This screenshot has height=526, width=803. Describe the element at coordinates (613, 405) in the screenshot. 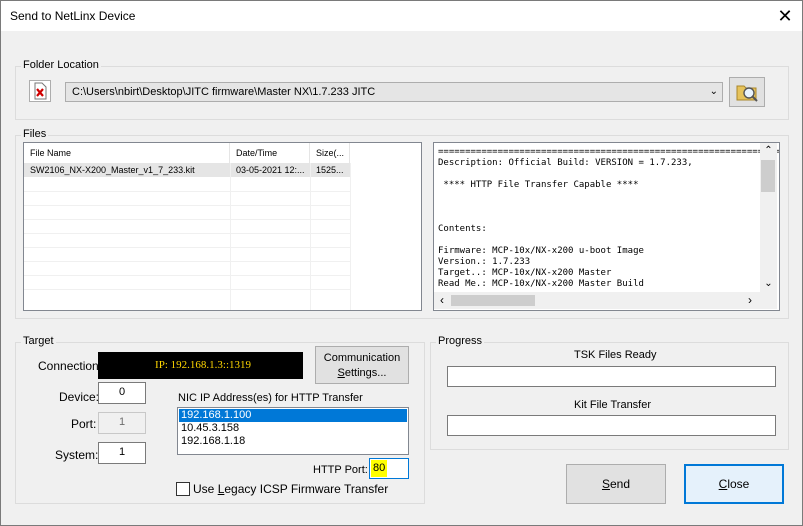

I see `kit-file-transfer-label: Kit File Transfer` at that location.